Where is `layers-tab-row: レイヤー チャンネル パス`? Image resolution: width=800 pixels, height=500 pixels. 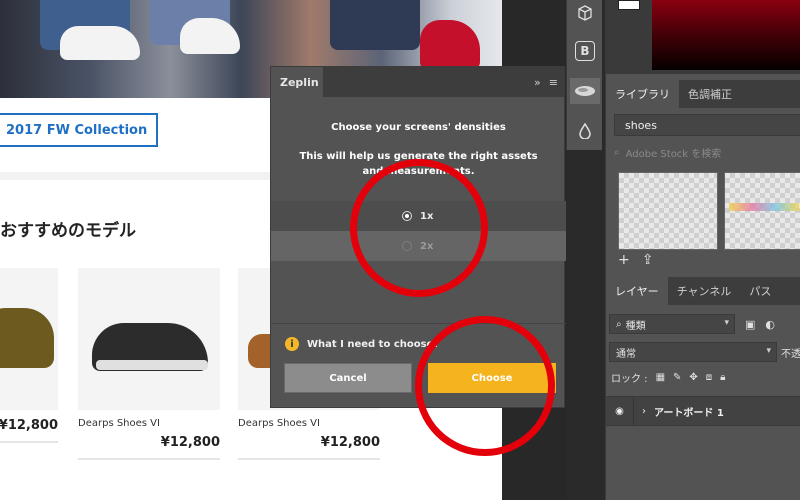 layers-tab-row: レイヤー チャンネル パス is located at coordinates (703, 291).